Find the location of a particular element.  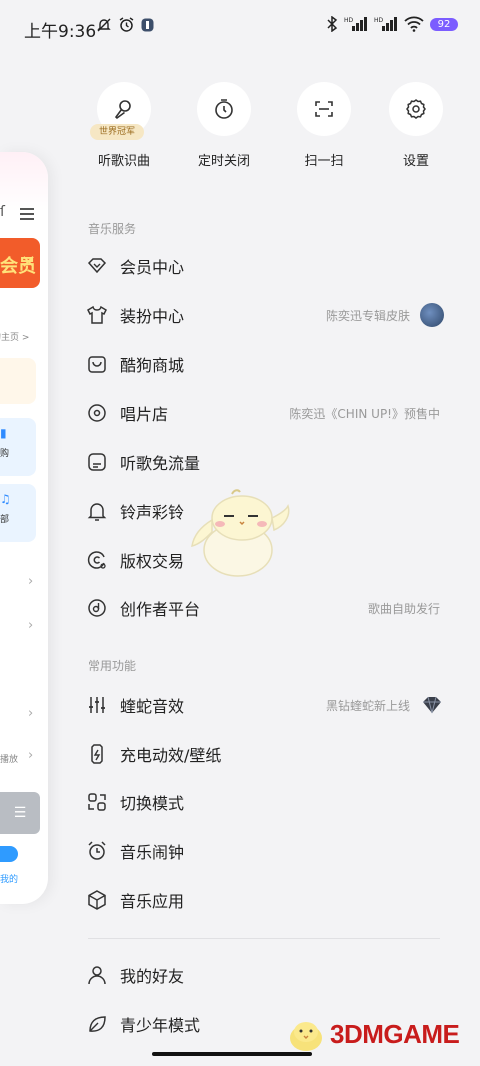

menu-item-friends: 我的好友 is located at coordinates (264, 975).